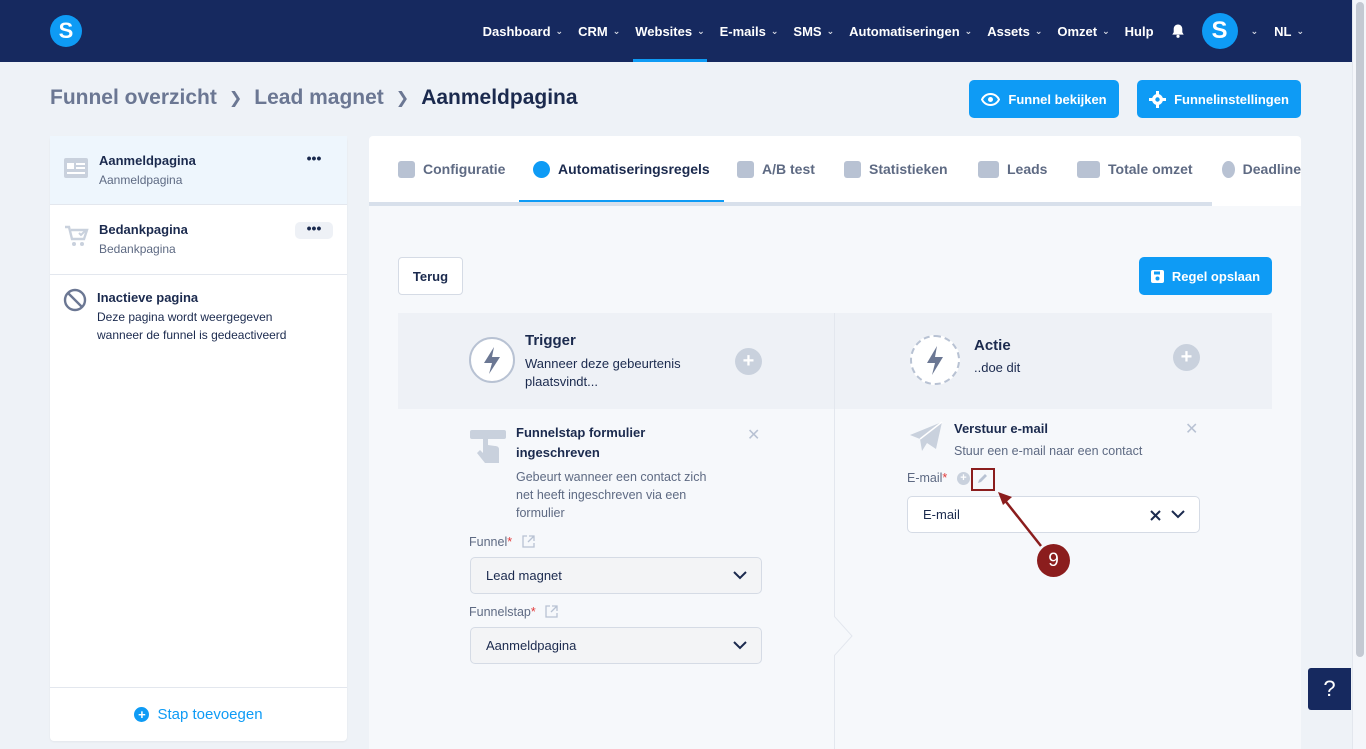 Image resolution: width=1366 pixels, height=749 pixels. Describe the element at coordinates (742, 31) in the screenshot. I see `nav-label: E-mails` at that location.